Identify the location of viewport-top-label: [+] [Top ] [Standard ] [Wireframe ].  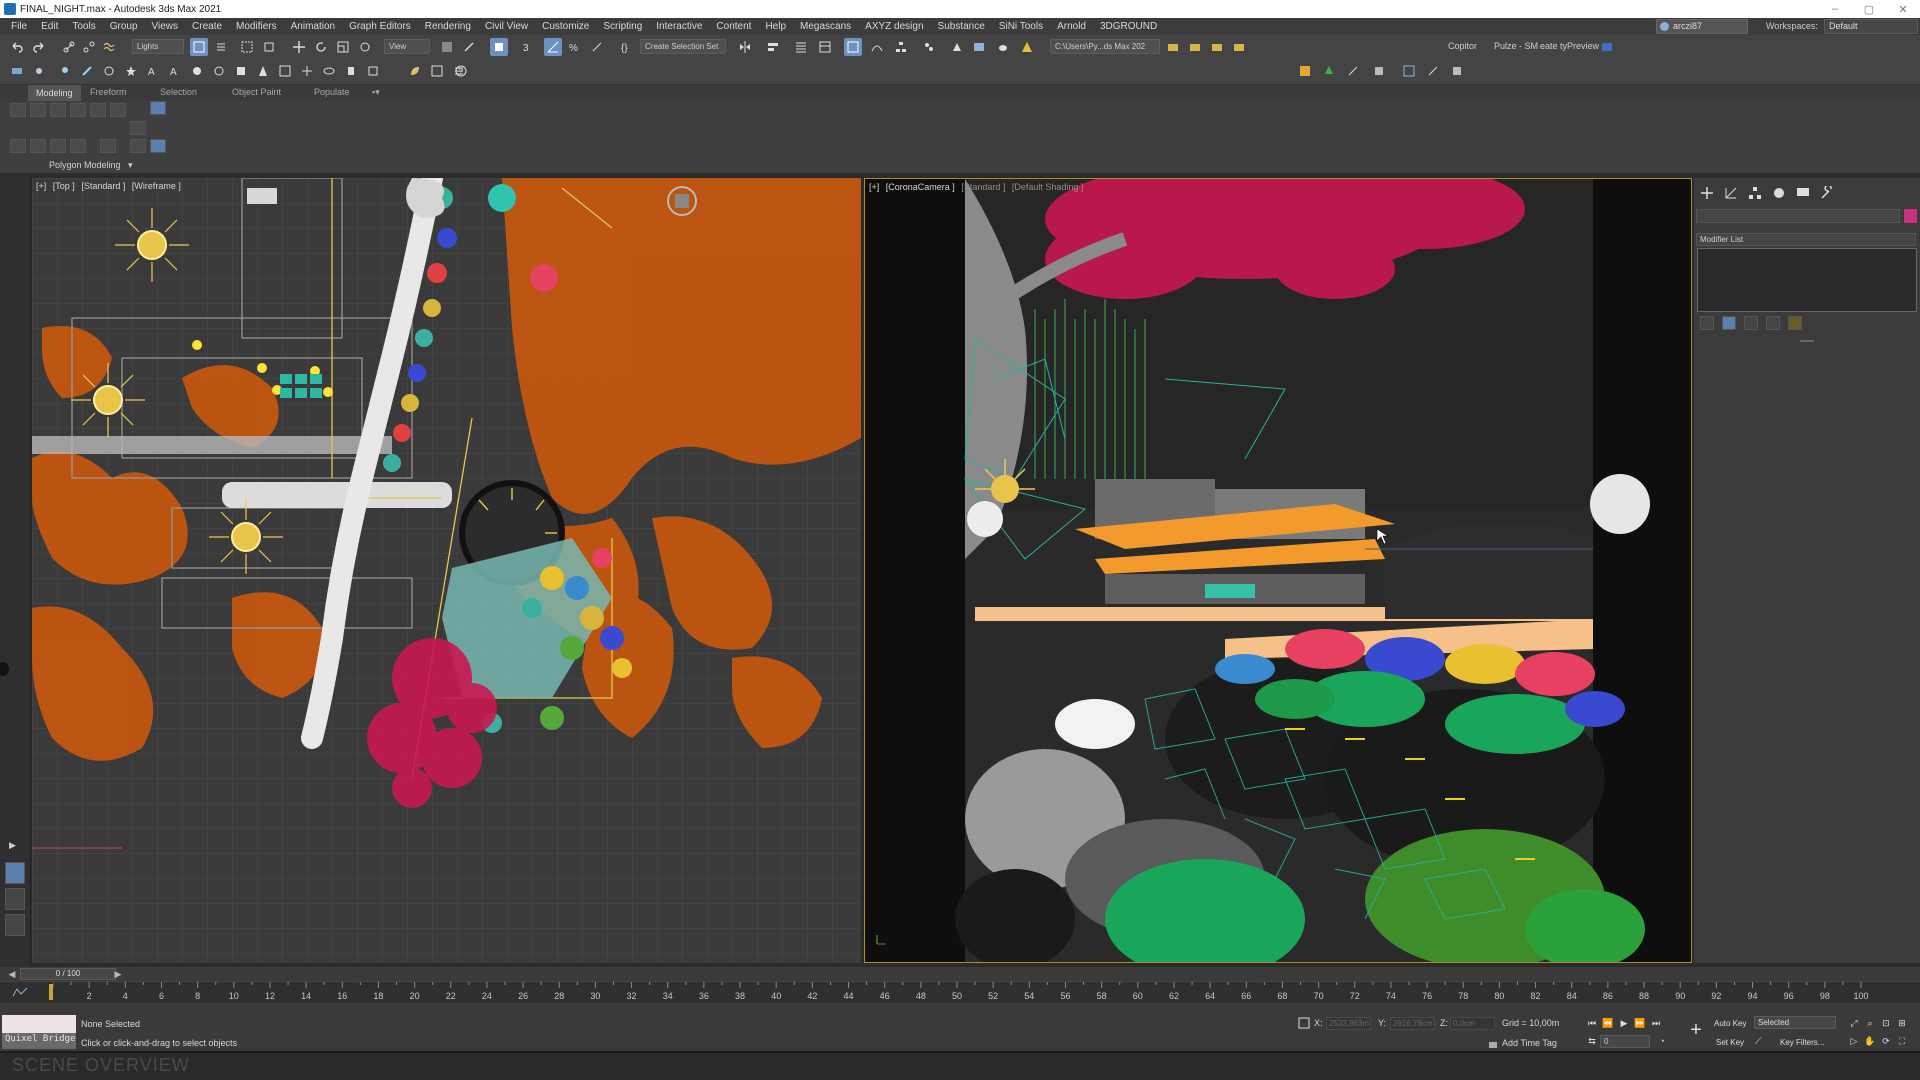
(110, 186).